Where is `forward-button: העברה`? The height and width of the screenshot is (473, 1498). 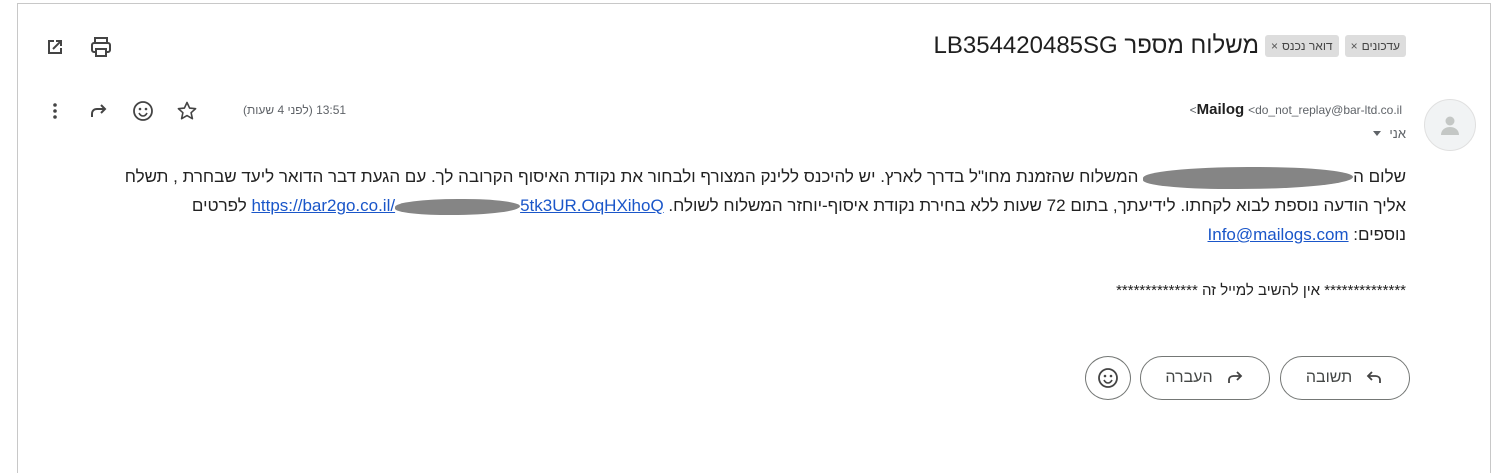
forward-button: העברה is located at coordinates (1205, 378).